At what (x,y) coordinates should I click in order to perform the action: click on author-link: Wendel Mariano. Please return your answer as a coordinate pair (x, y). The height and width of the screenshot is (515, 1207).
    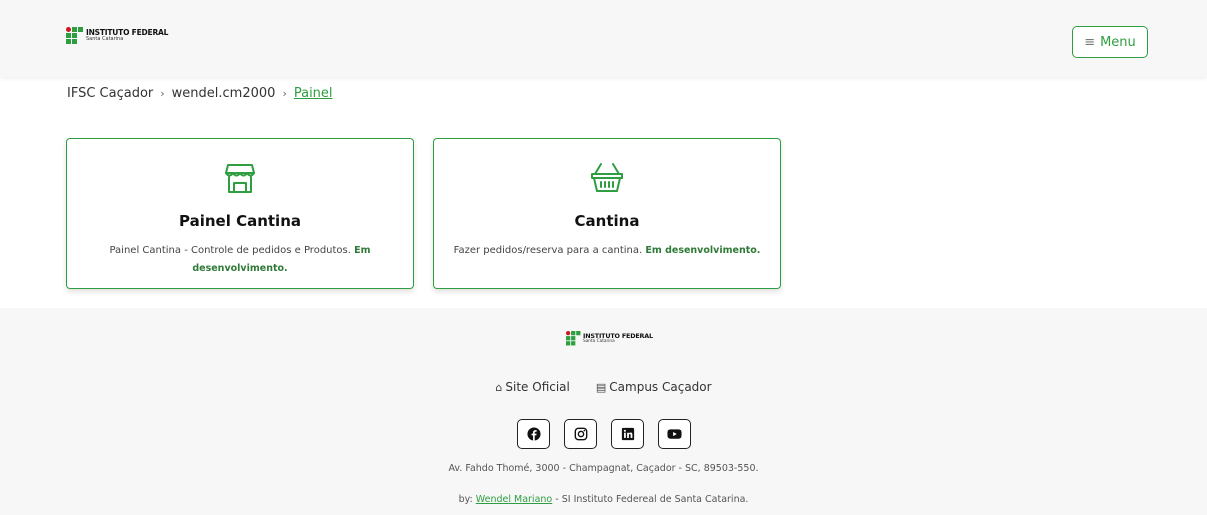
    Looking at the image, I should click on (514, 499).